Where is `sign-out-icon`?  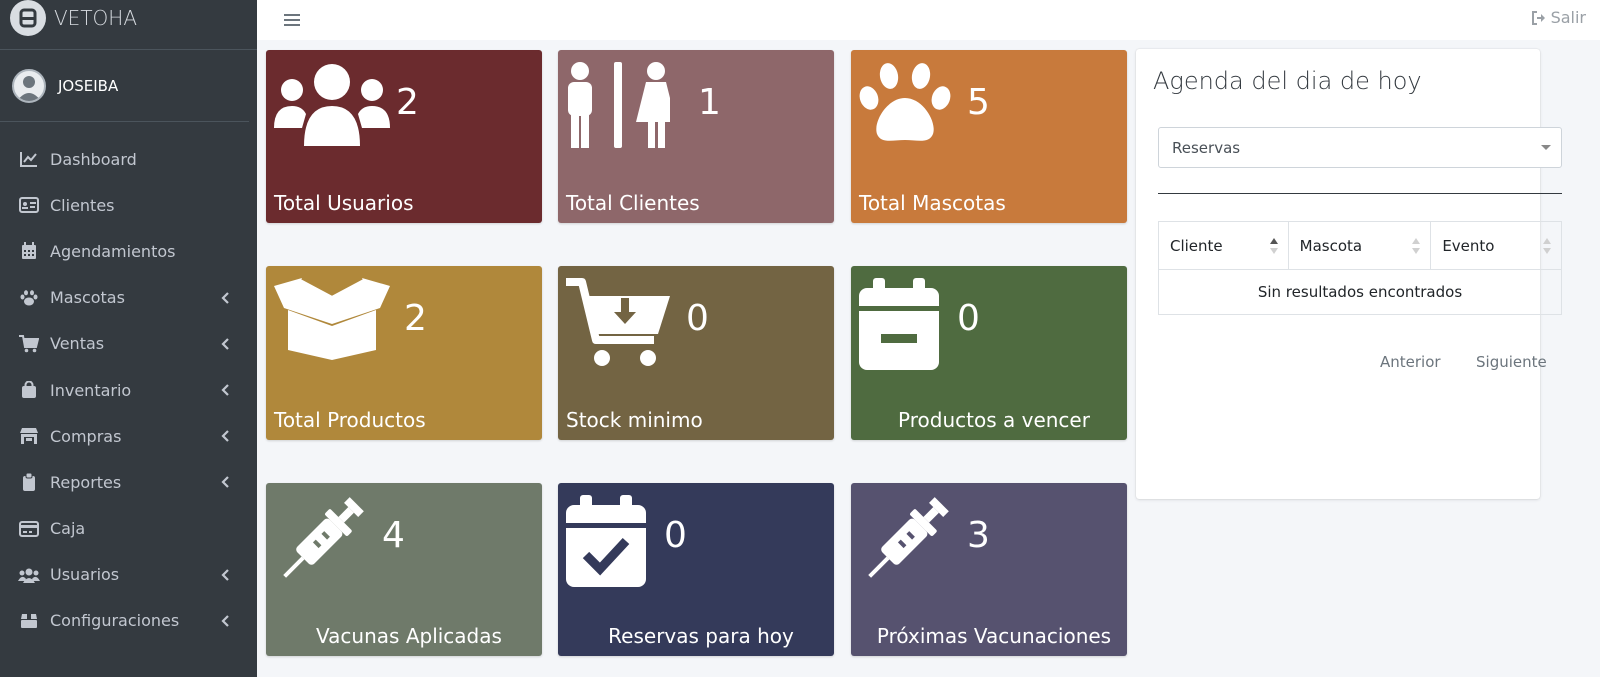 sign-out-icon is located at coordinates (1538, 17).